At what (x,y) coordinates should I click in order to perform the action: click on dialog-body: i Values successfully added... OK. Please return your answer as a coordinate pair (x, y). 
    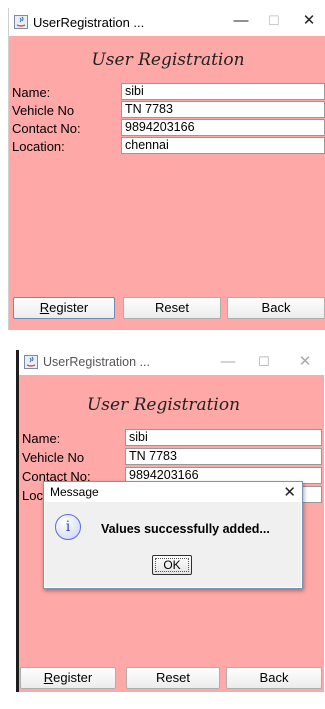
    Looking at the image, I should click on (173, 544).